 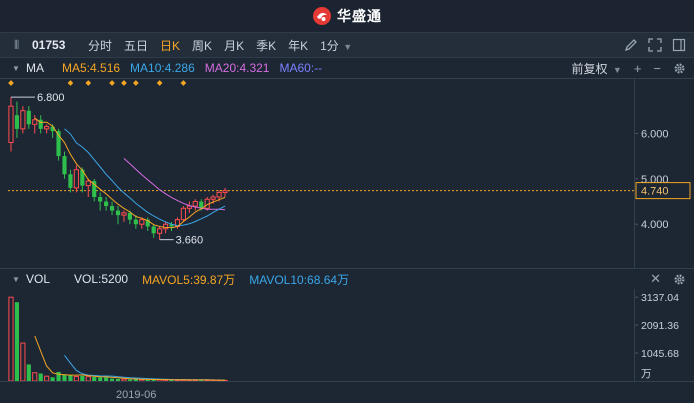 What do you see at coordinates (329, 45) in the screenshot?
I see `tab-period-label: 1分` at bounding box center [329, 45].